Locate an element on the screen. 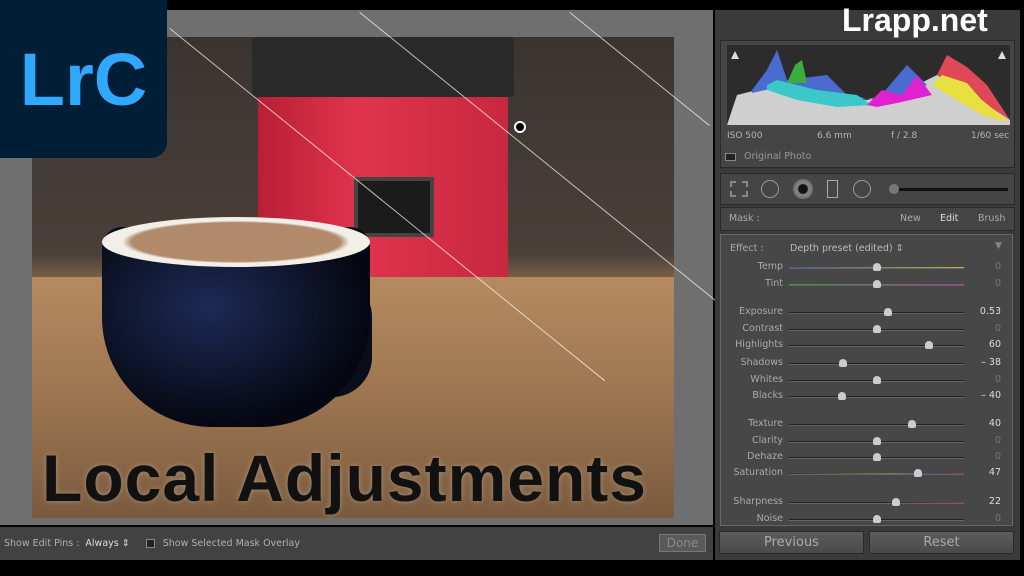 This screenshot has width=1024, height=576. slider-value: – 38 is located at coordinates (991, 362).